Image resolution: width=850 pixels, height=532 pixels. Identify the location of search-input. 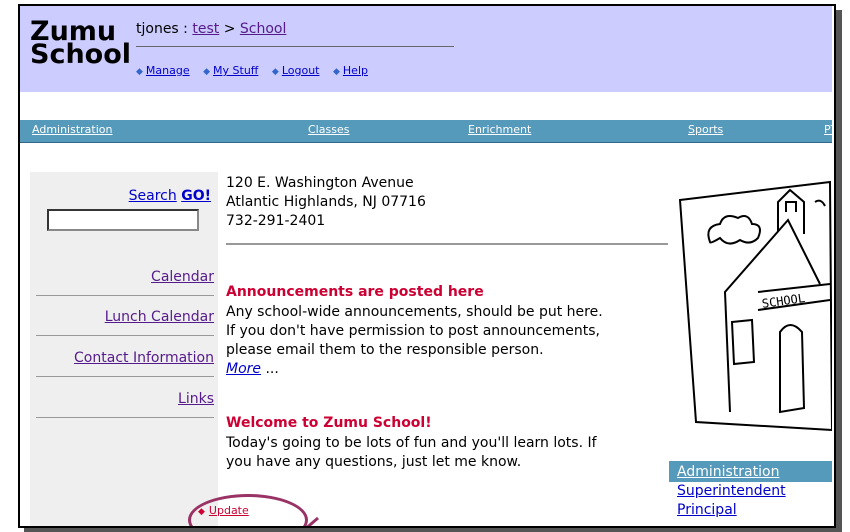
(123, 220).